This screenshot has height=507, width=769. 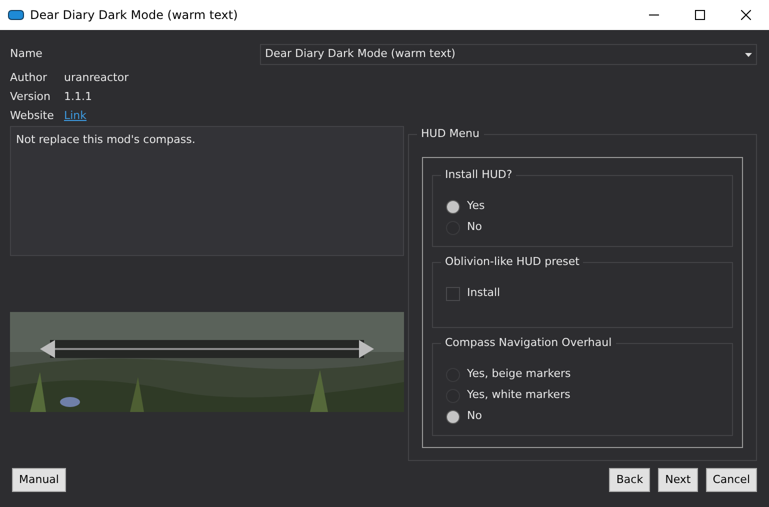 I want to click on website-link: Link, so click(x=75, y=116).